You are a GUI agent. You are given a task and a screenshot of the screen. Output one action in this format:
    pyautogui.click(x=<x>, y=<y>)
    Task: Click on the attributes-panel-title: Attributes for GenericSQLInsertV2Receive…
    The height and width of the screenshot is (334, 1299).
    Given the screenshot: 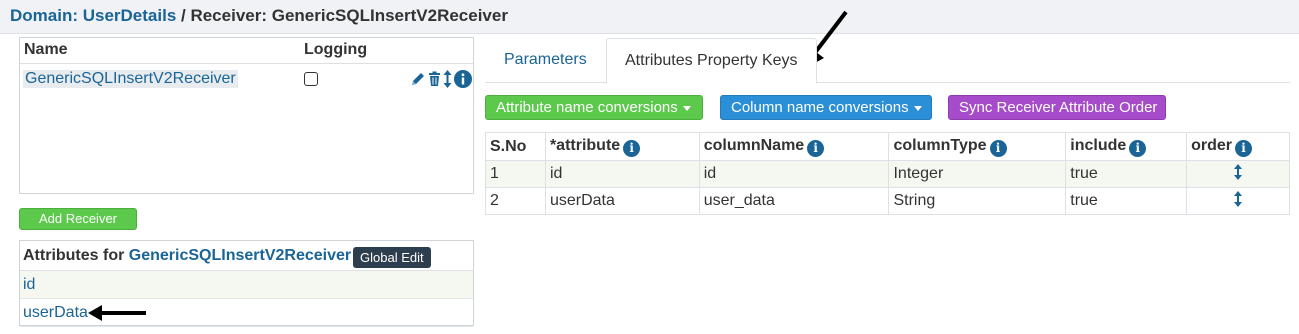 What is the action you would take?
    pyautogui.click(x=246, y=256)
    